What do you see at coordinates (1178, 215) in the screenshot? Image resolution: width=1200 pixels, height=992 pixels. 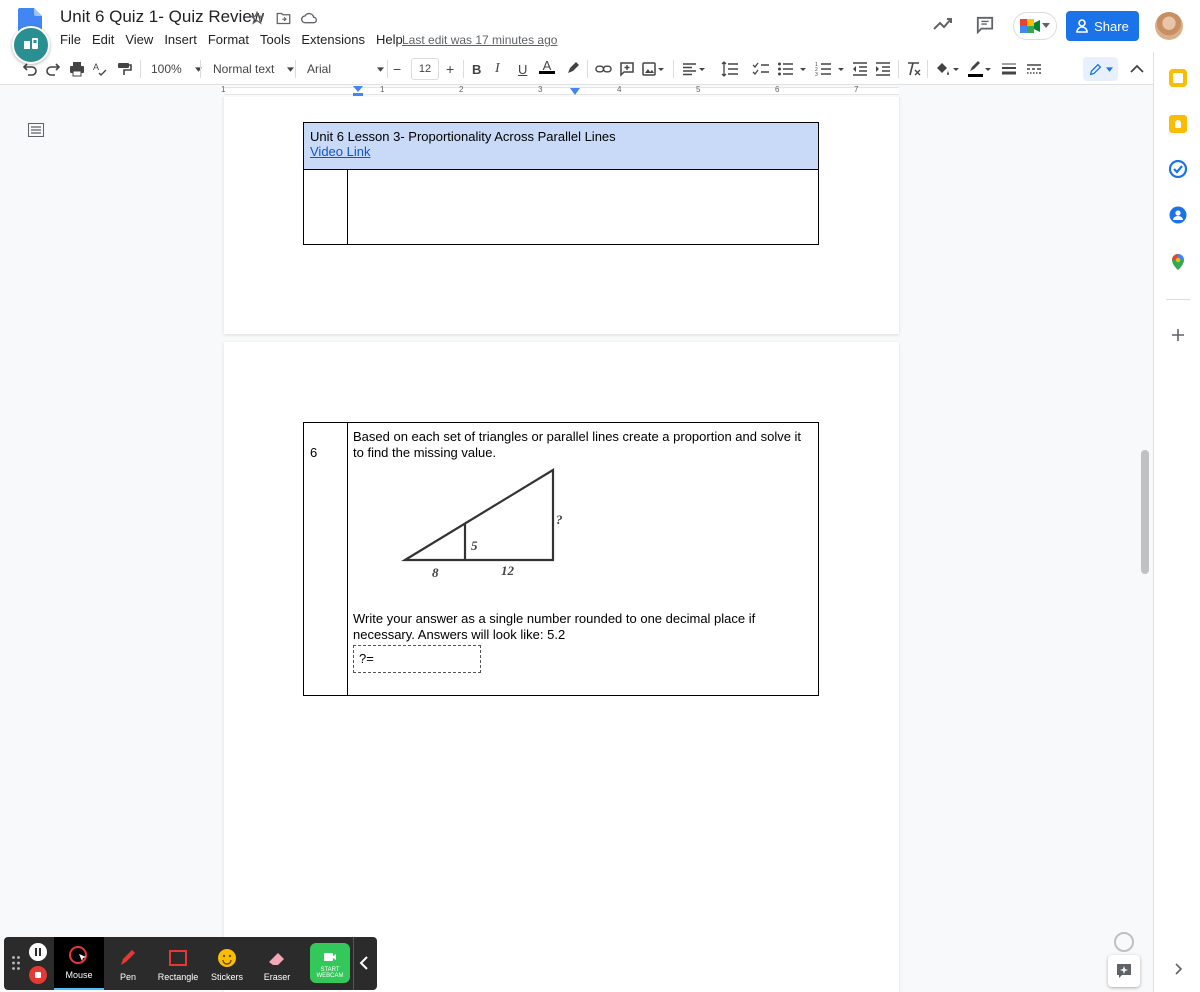 I see `contacts-icon` at bounding box center [1178, 215].